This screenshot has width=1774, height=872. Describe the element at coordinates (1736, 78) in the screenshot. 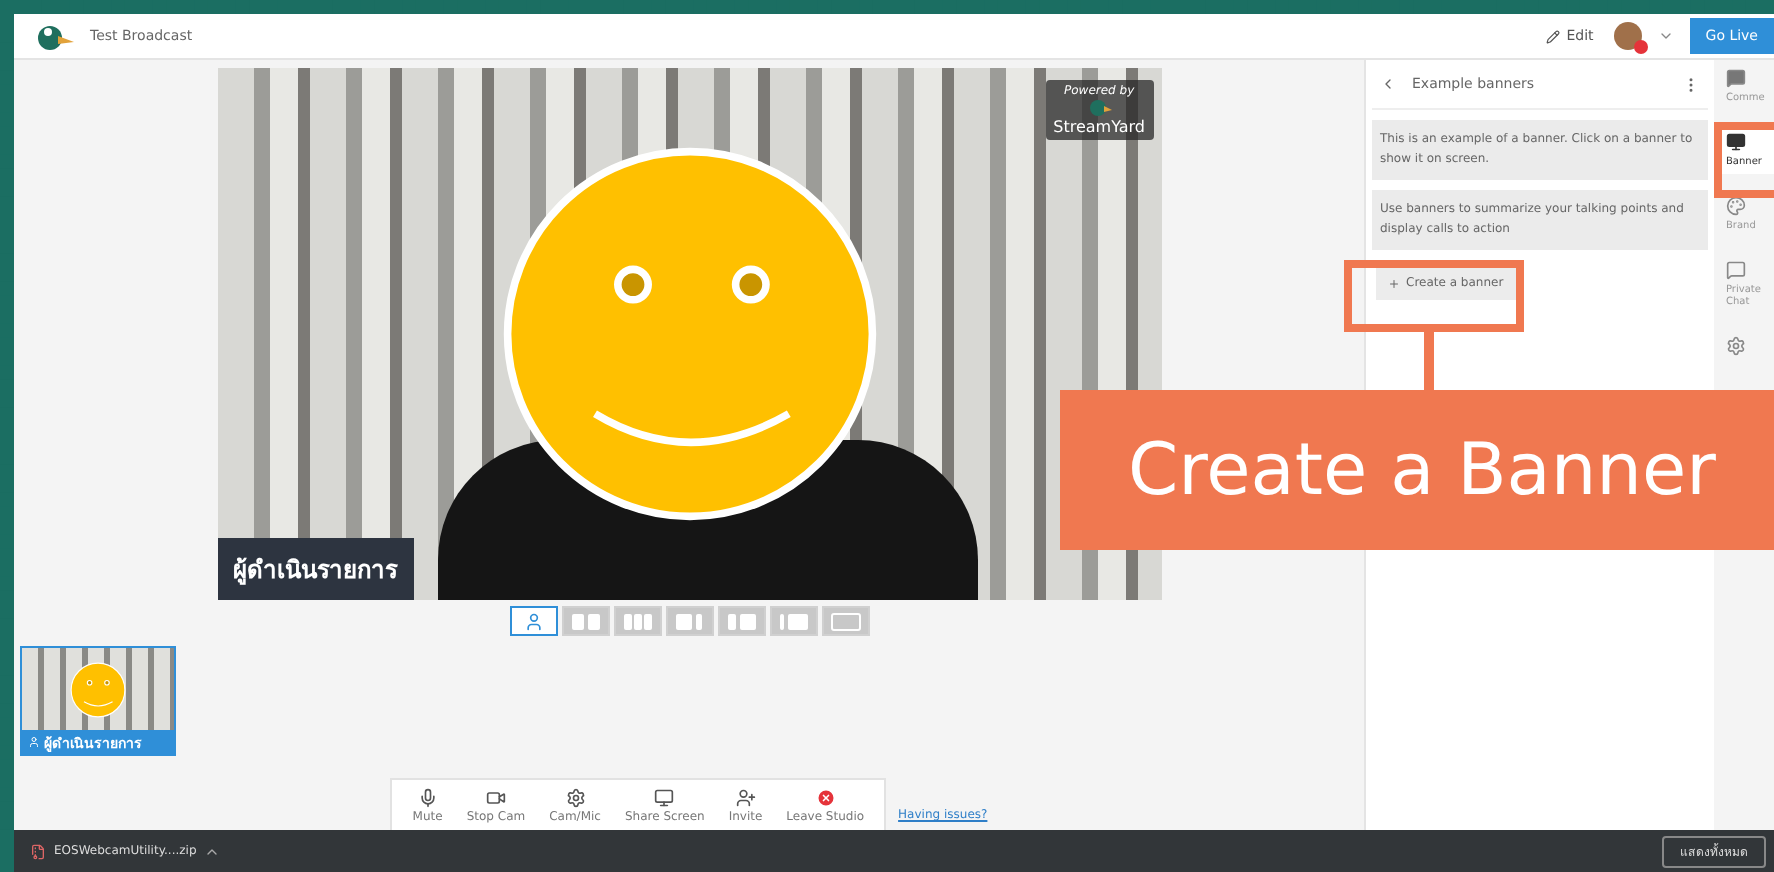

I see `comment-icon` at that location.